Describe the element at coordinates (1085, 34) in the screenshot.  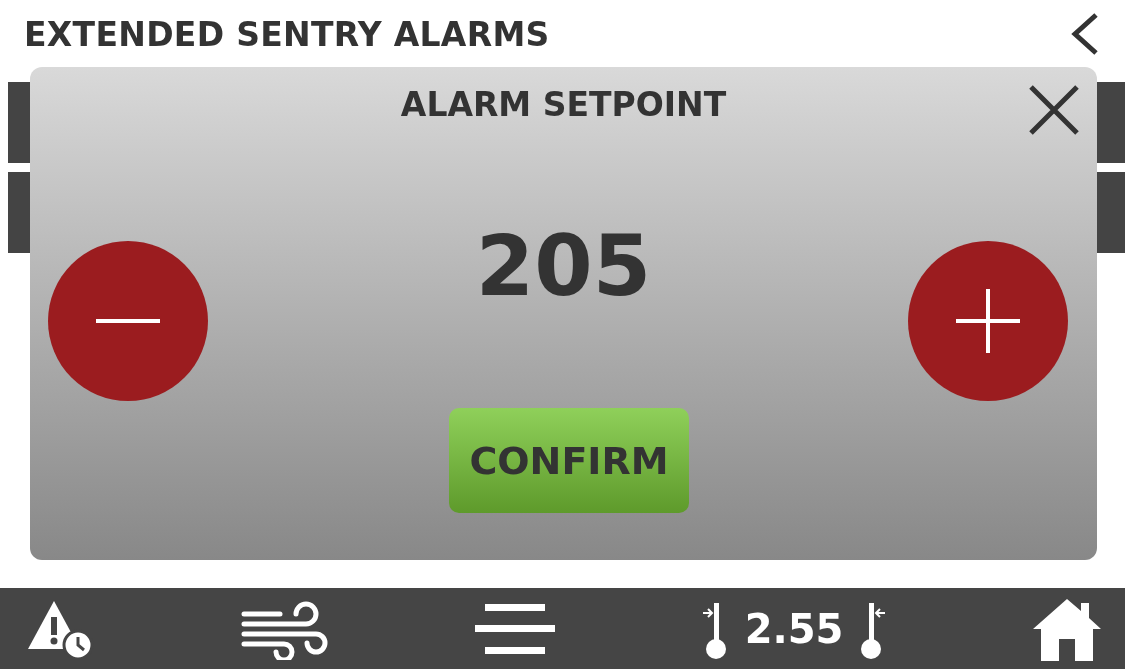
I see `back-icon` at that location.